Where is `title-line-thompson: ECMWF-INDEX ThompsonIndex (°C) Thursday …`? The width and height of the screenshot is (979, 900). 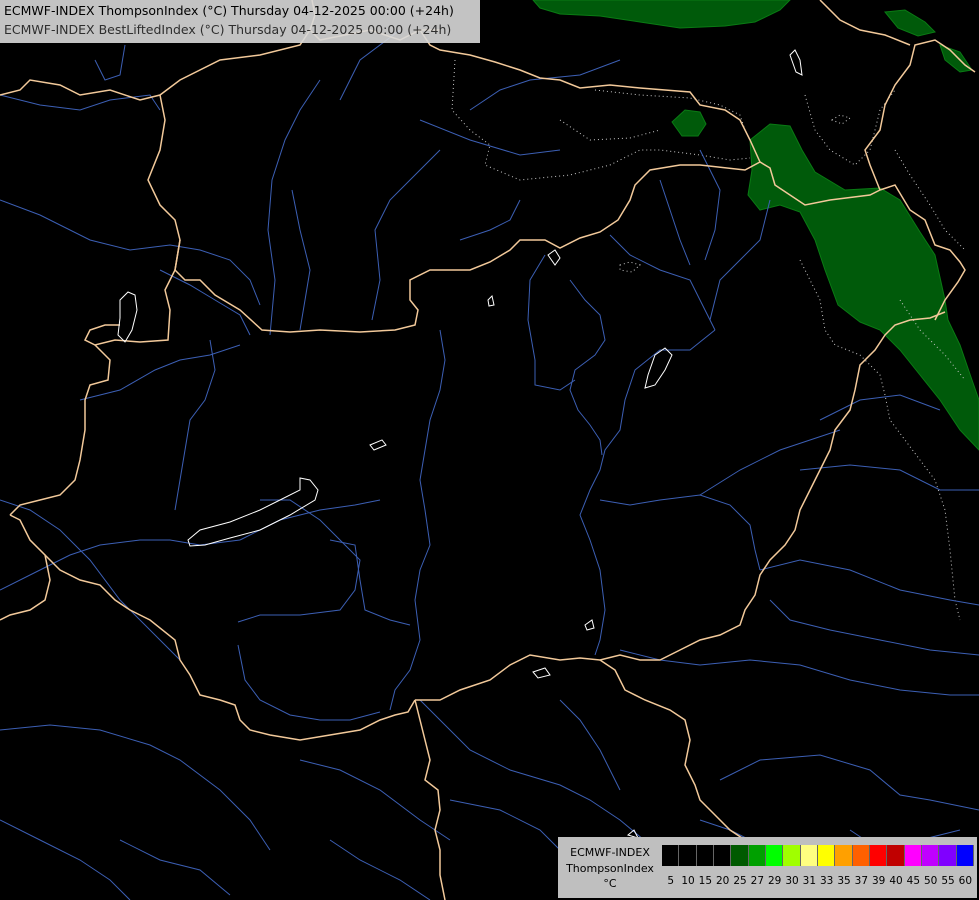 title-line-thompson: ECMWF-INDEX ThompsonIndex (°C) Thursday … is located at coordinates (229, 10).